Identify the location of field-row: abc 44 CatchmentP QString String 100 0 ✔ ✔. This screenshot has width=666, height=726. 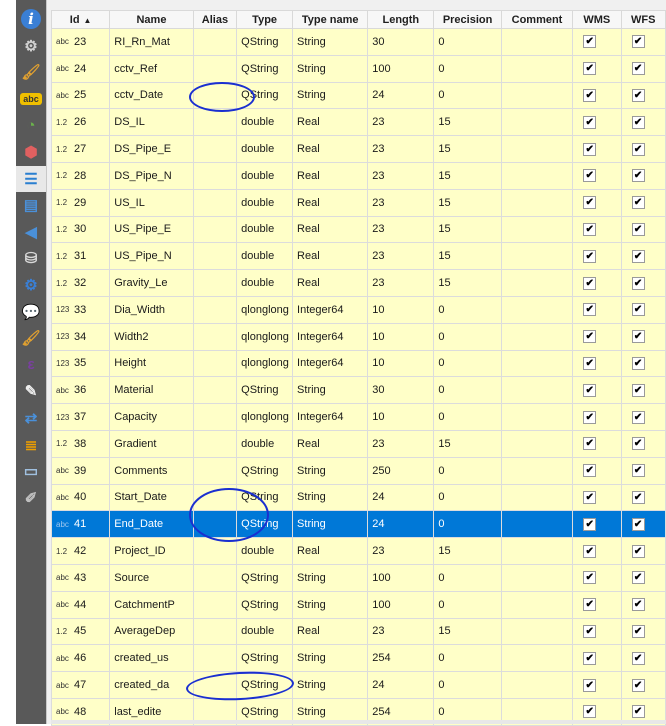
(358, 604).